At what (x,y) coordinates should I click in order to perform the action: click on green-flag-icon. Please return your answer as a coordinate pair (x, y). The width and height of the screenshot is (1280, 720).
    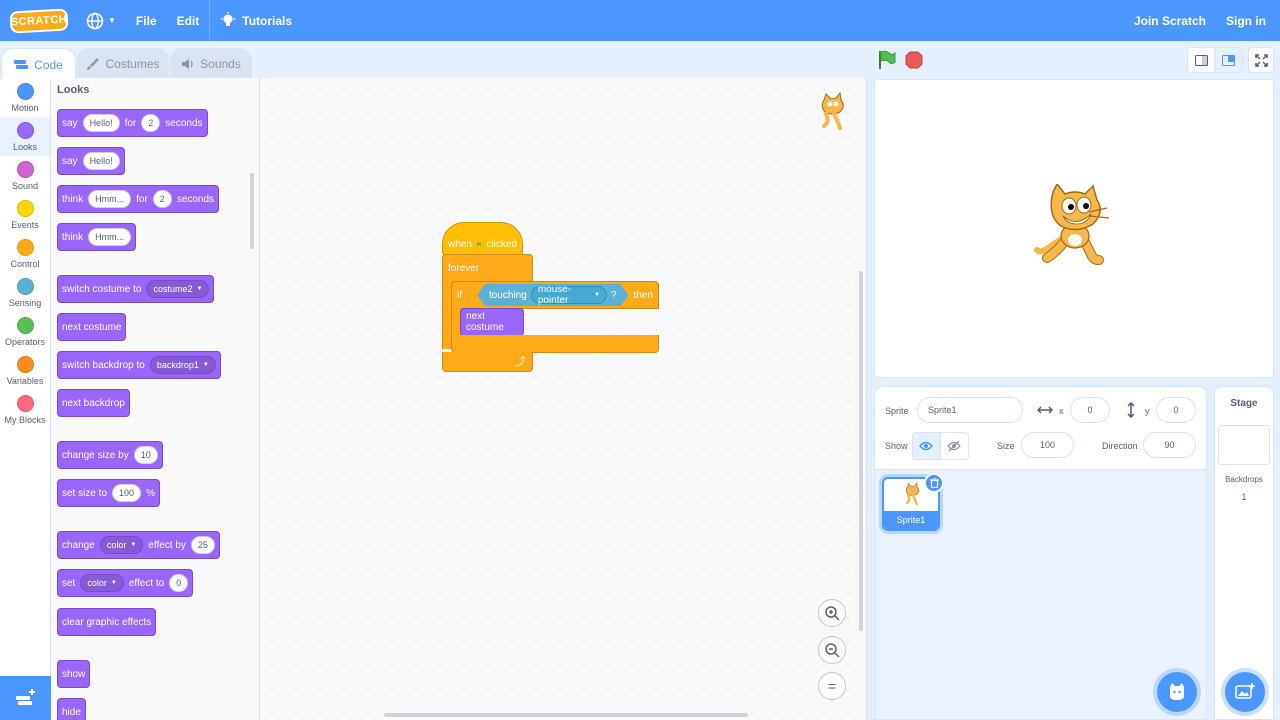
    Looking at the image, I should click on (887, 59).